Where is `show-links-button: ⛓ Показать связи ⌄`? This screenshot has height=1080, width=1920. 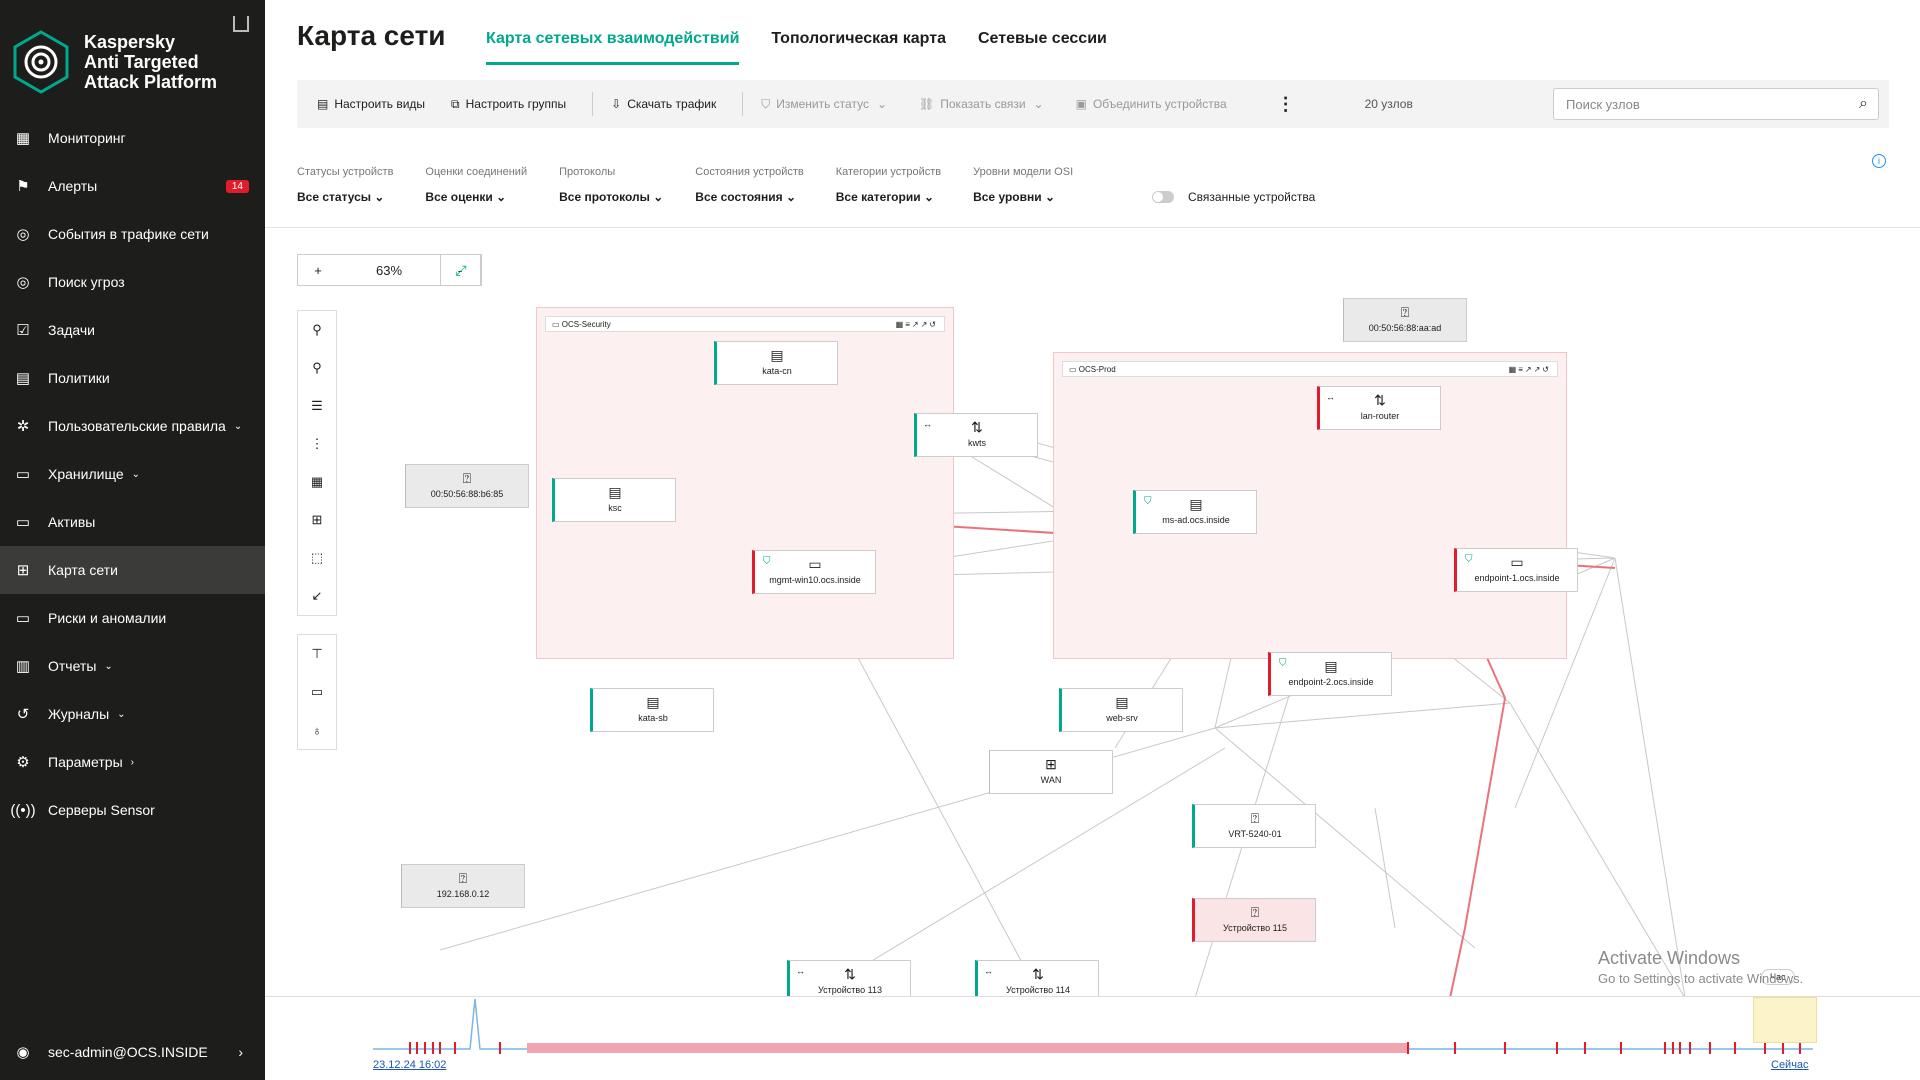 show-links-button: ⛓ Показать связи ⌄ is located at coordinates (984, 104).